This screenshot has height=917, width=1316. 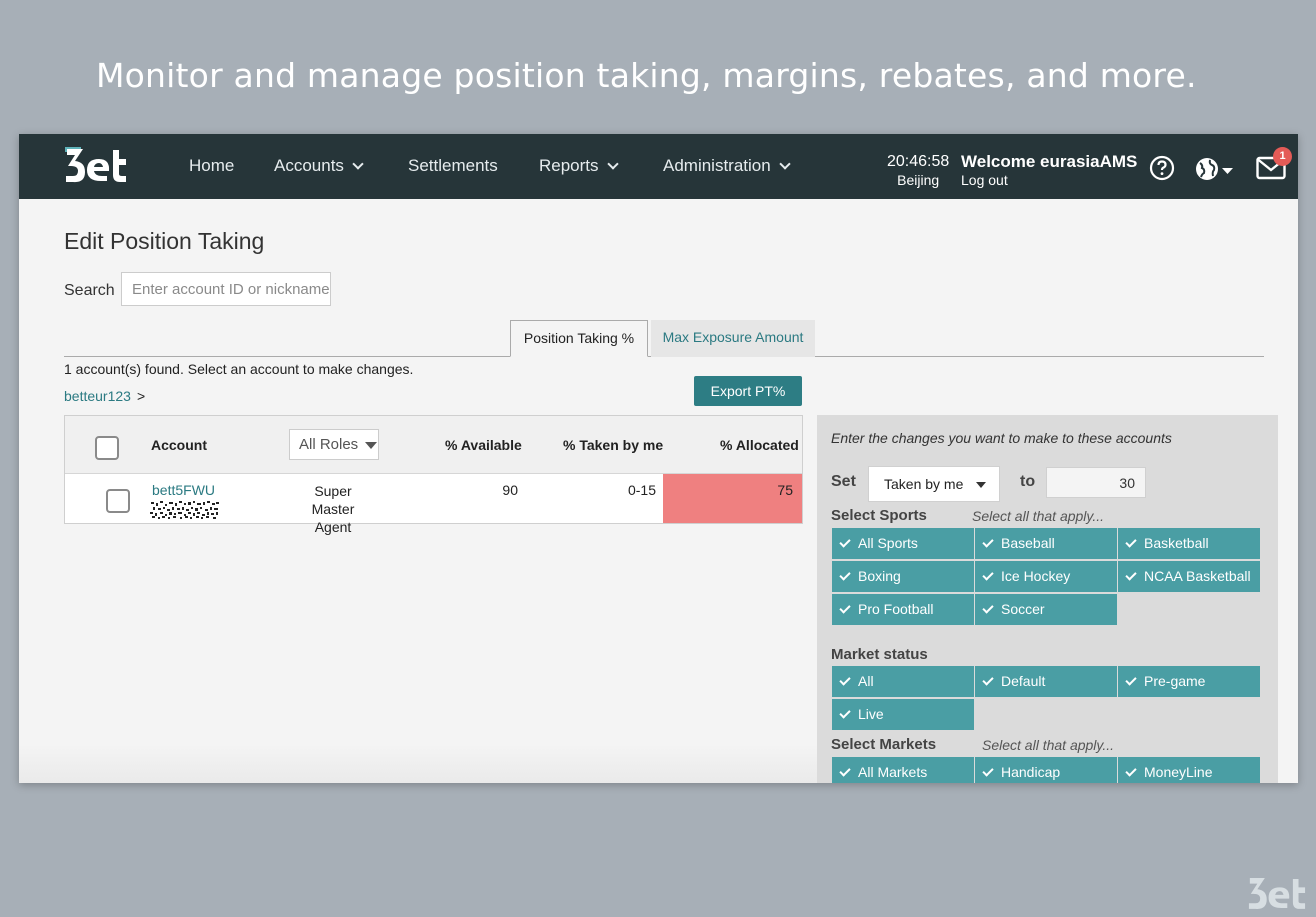 What do you see at coordinates (918, 161) in the screenshot?
I see `clock-time: 20:46:58` at bounding box center [918, 161].